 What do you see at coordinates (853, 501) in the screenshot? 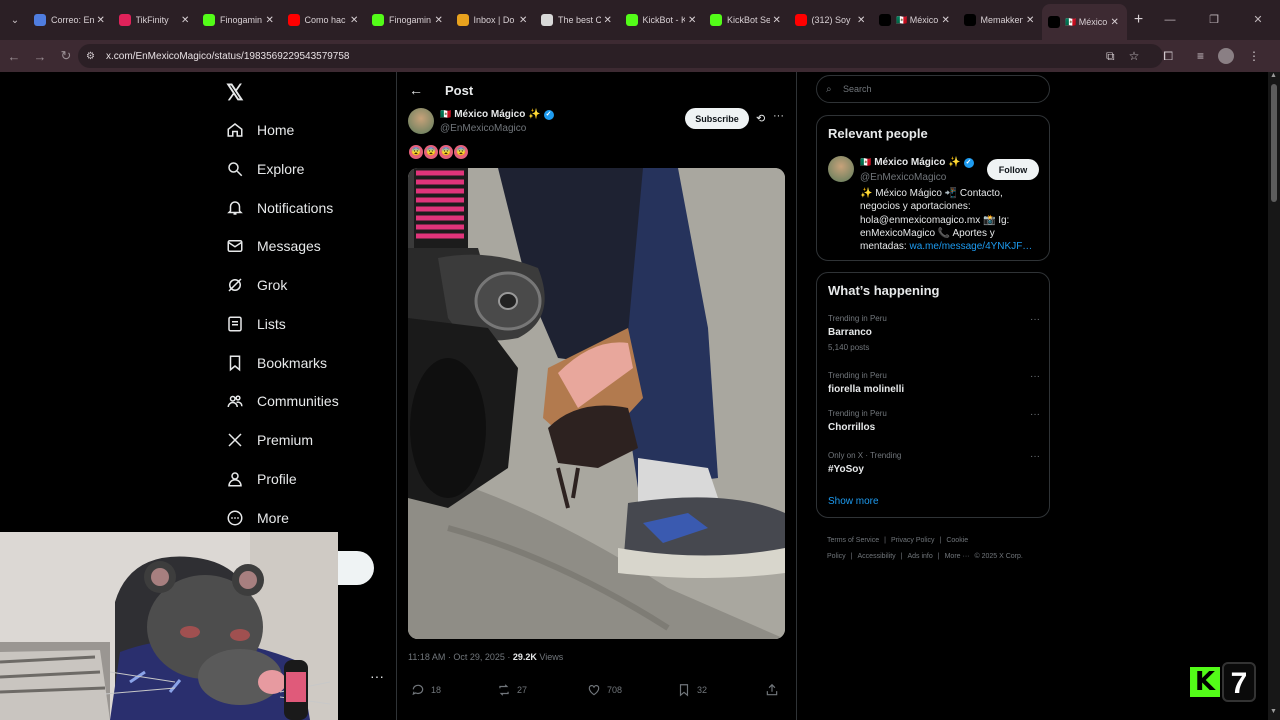
I see `show-more-link: Show more` at bounding box center [853, 501].